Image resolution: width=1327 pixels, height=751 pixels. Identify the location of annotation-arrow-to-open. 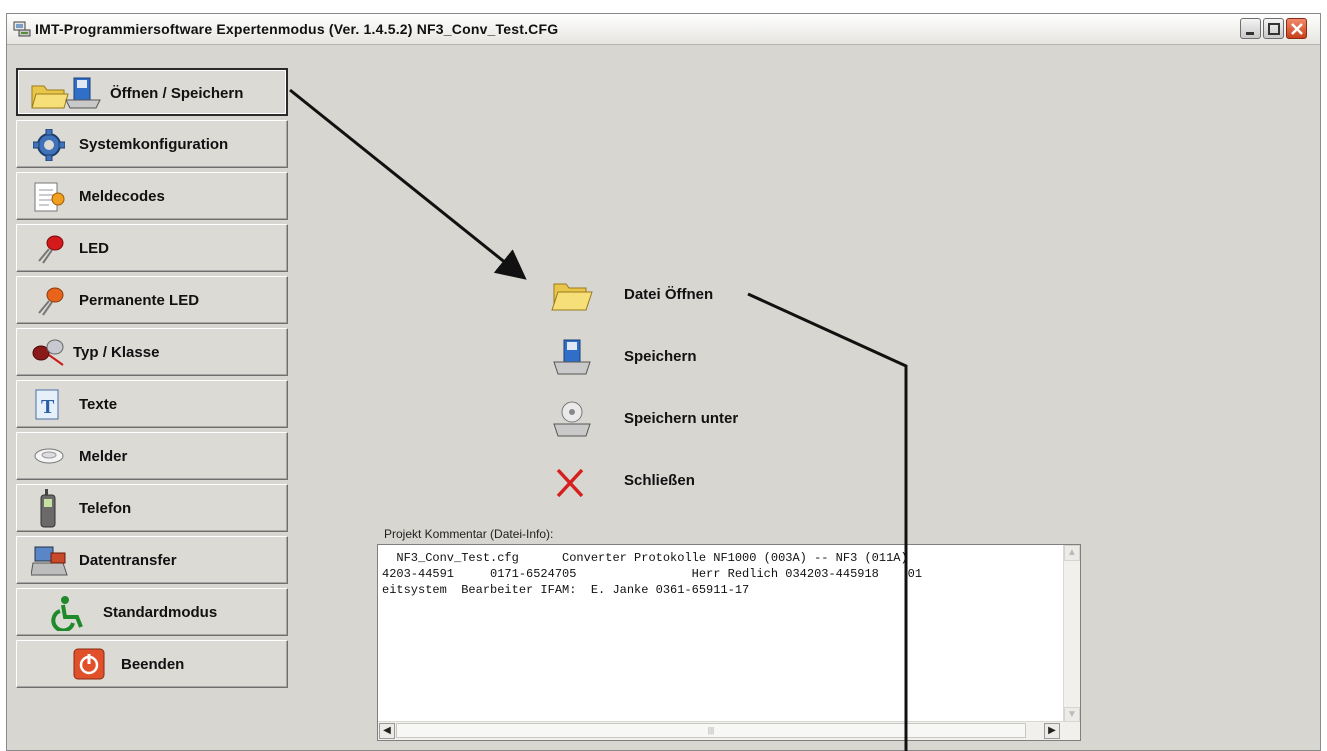
(408, 184).